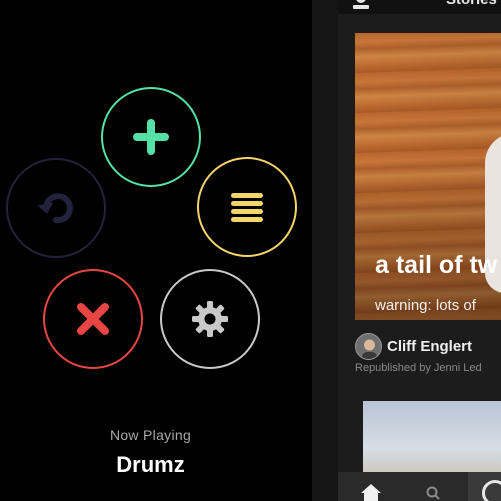 The height and width of the screenshot is (501, 501). I want to click on list-icon, so click(247, 207).